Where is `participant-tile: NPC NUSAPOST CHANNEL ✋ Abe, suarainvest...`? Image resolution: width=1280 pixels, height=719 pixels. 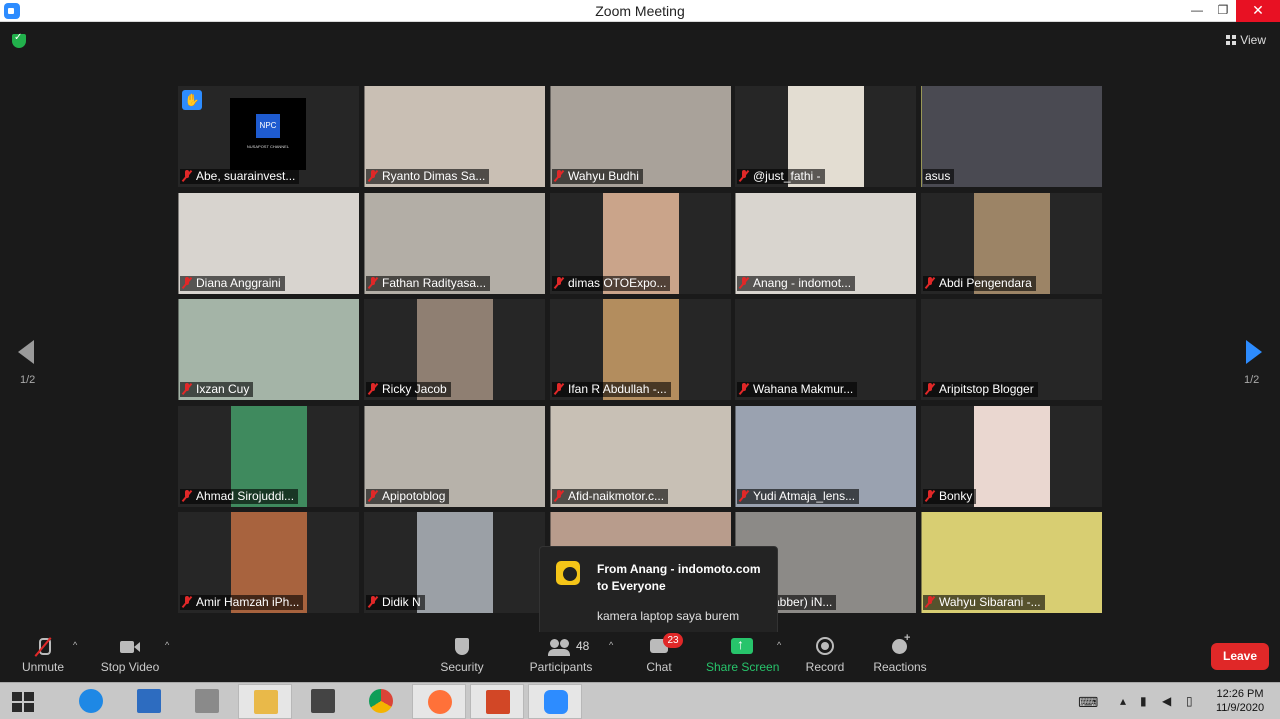 participant-tile: NPC NUSAPOST CHANNEL ✋ Abe, suarainvest... is located at coordinates (268, 136).